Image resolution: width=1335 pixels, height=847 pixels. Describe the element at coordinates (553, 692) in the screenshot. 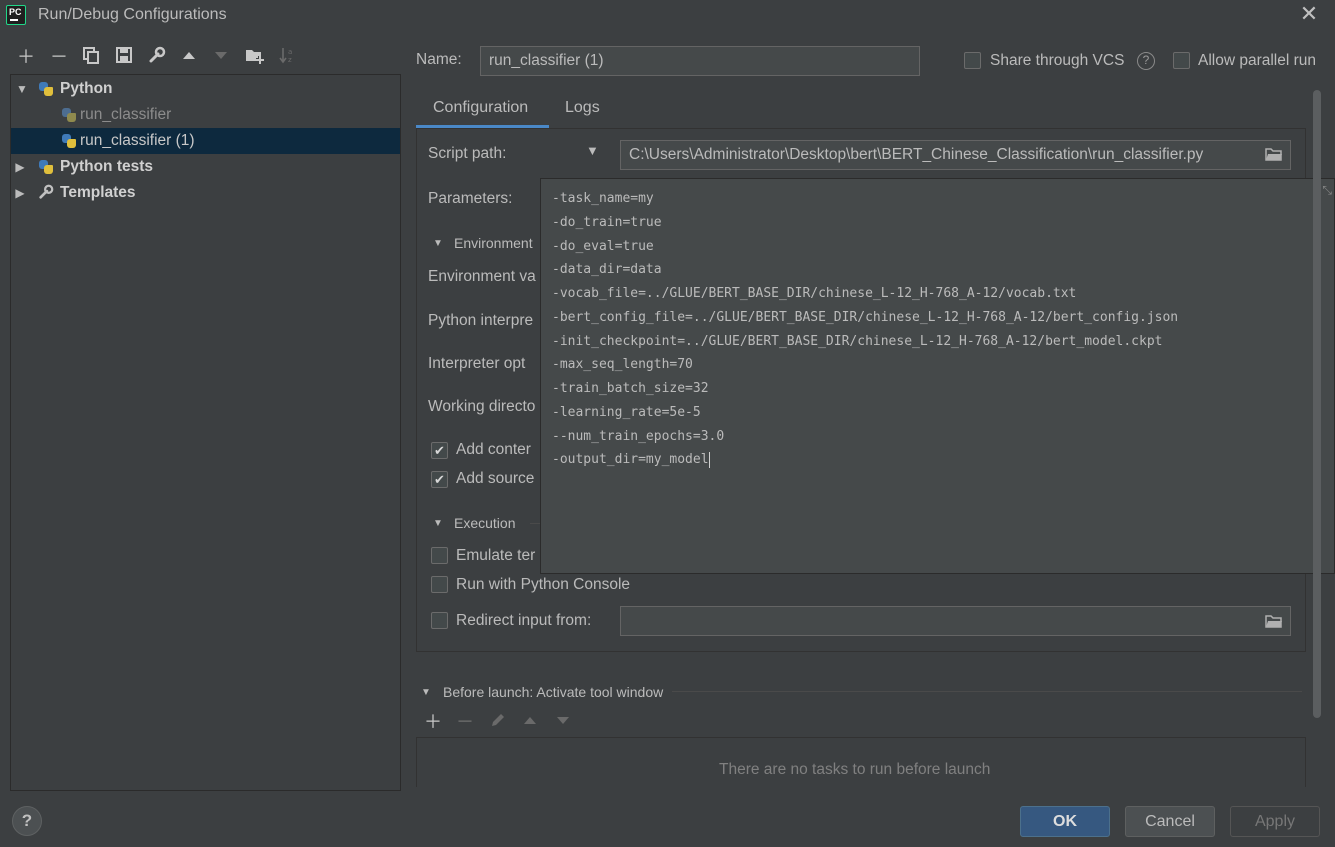

I see `before-launch-title: Before launch: Activate tool window` at that location.